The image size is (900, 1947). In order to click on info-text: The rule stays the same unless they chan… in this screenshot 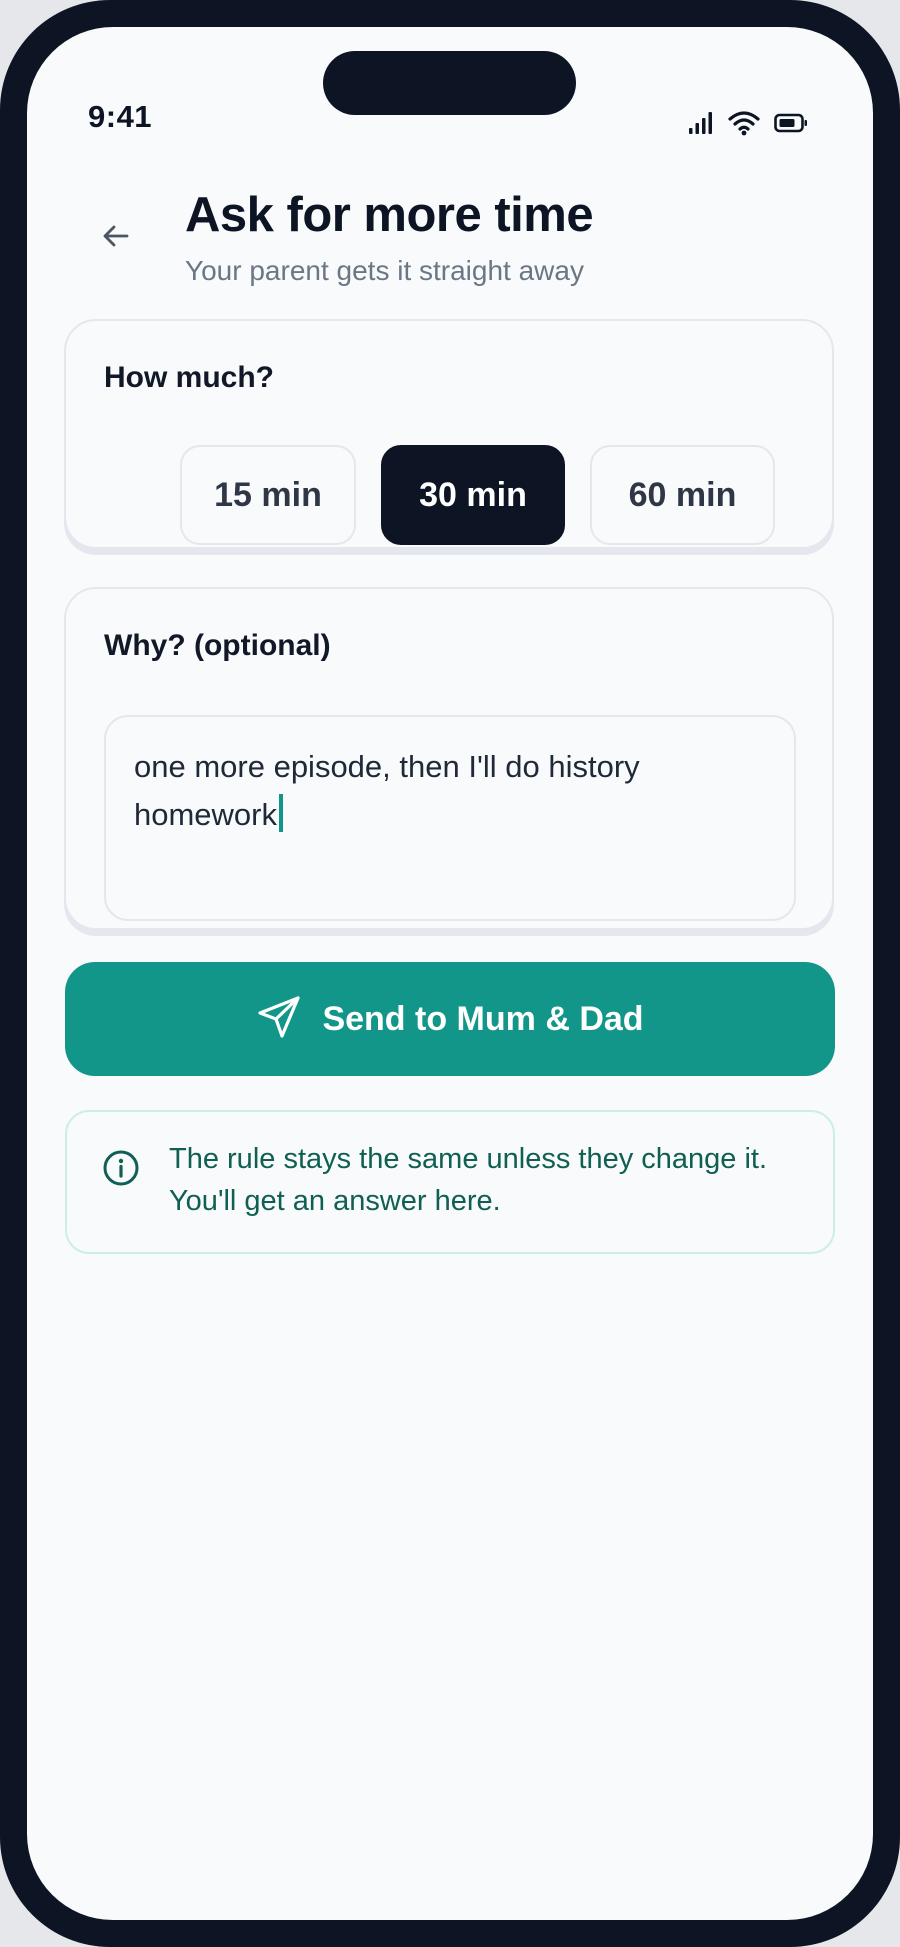, I will do `click(468, 1180)`.